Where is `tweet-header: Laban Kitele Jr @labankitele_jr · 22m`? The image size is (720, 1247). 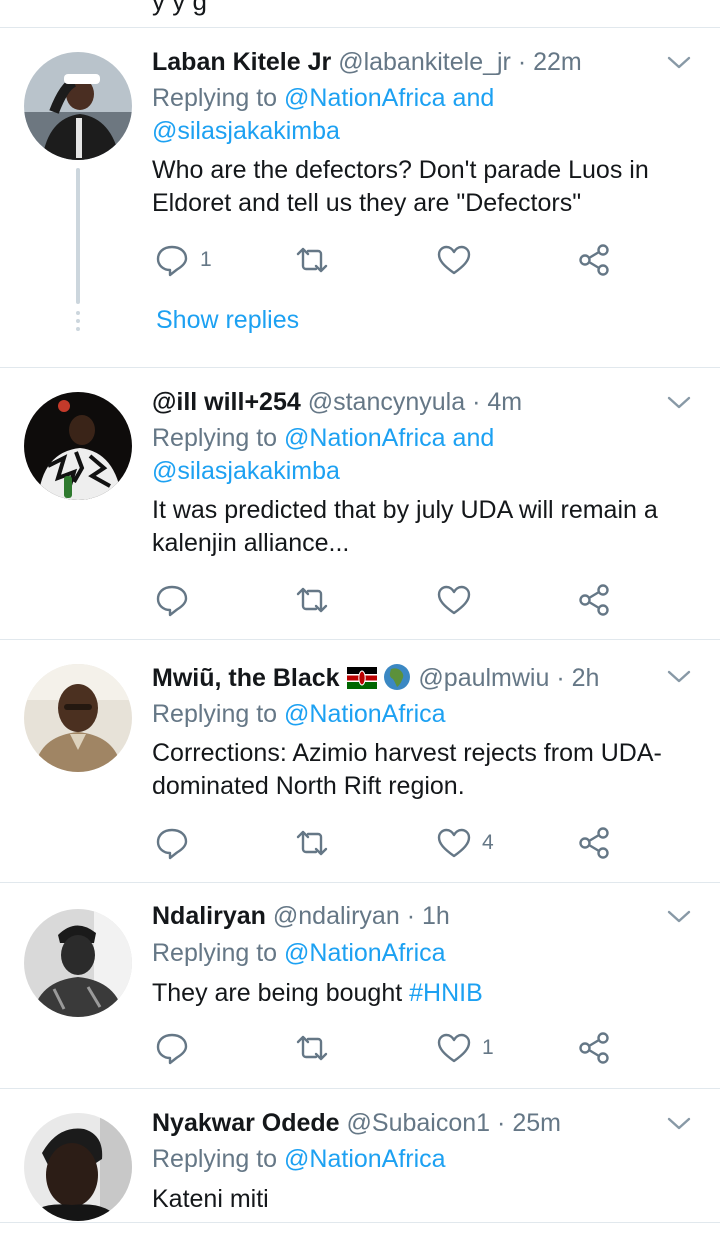 tweet-header: Laban Kitele Jr @labankitele_jr · 22m is located at coordinates (367, 62).